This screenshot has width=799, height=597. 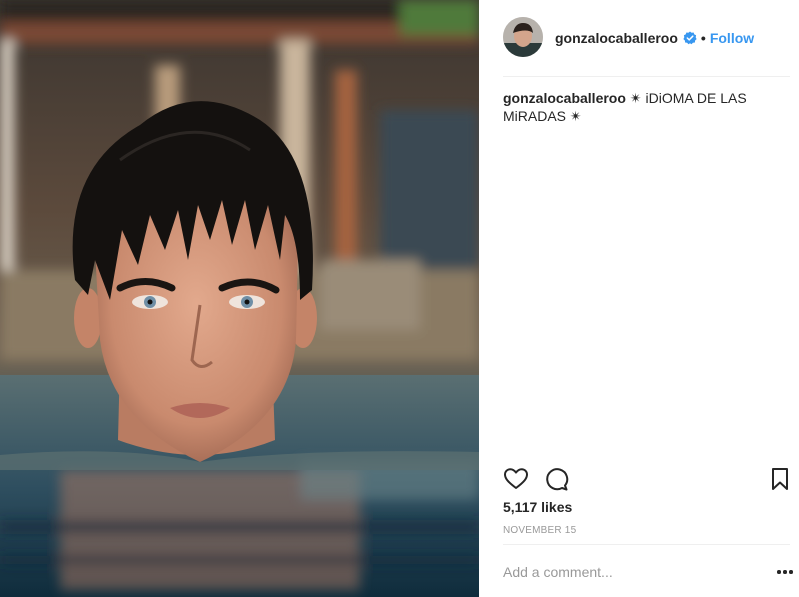 I want to click on verified-badge-icon, so click(x=690, y=38).